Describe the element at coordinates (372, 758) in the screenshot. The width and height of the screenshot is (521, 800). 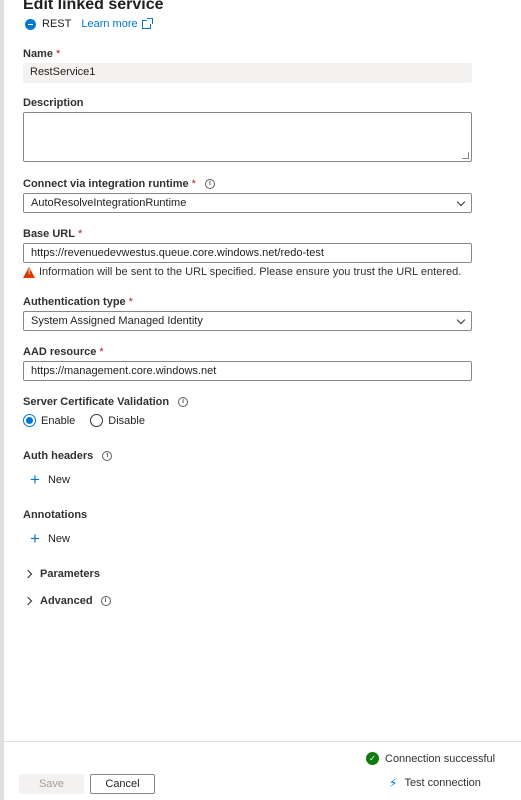
I see `success-check-icon: ✓` at that location.